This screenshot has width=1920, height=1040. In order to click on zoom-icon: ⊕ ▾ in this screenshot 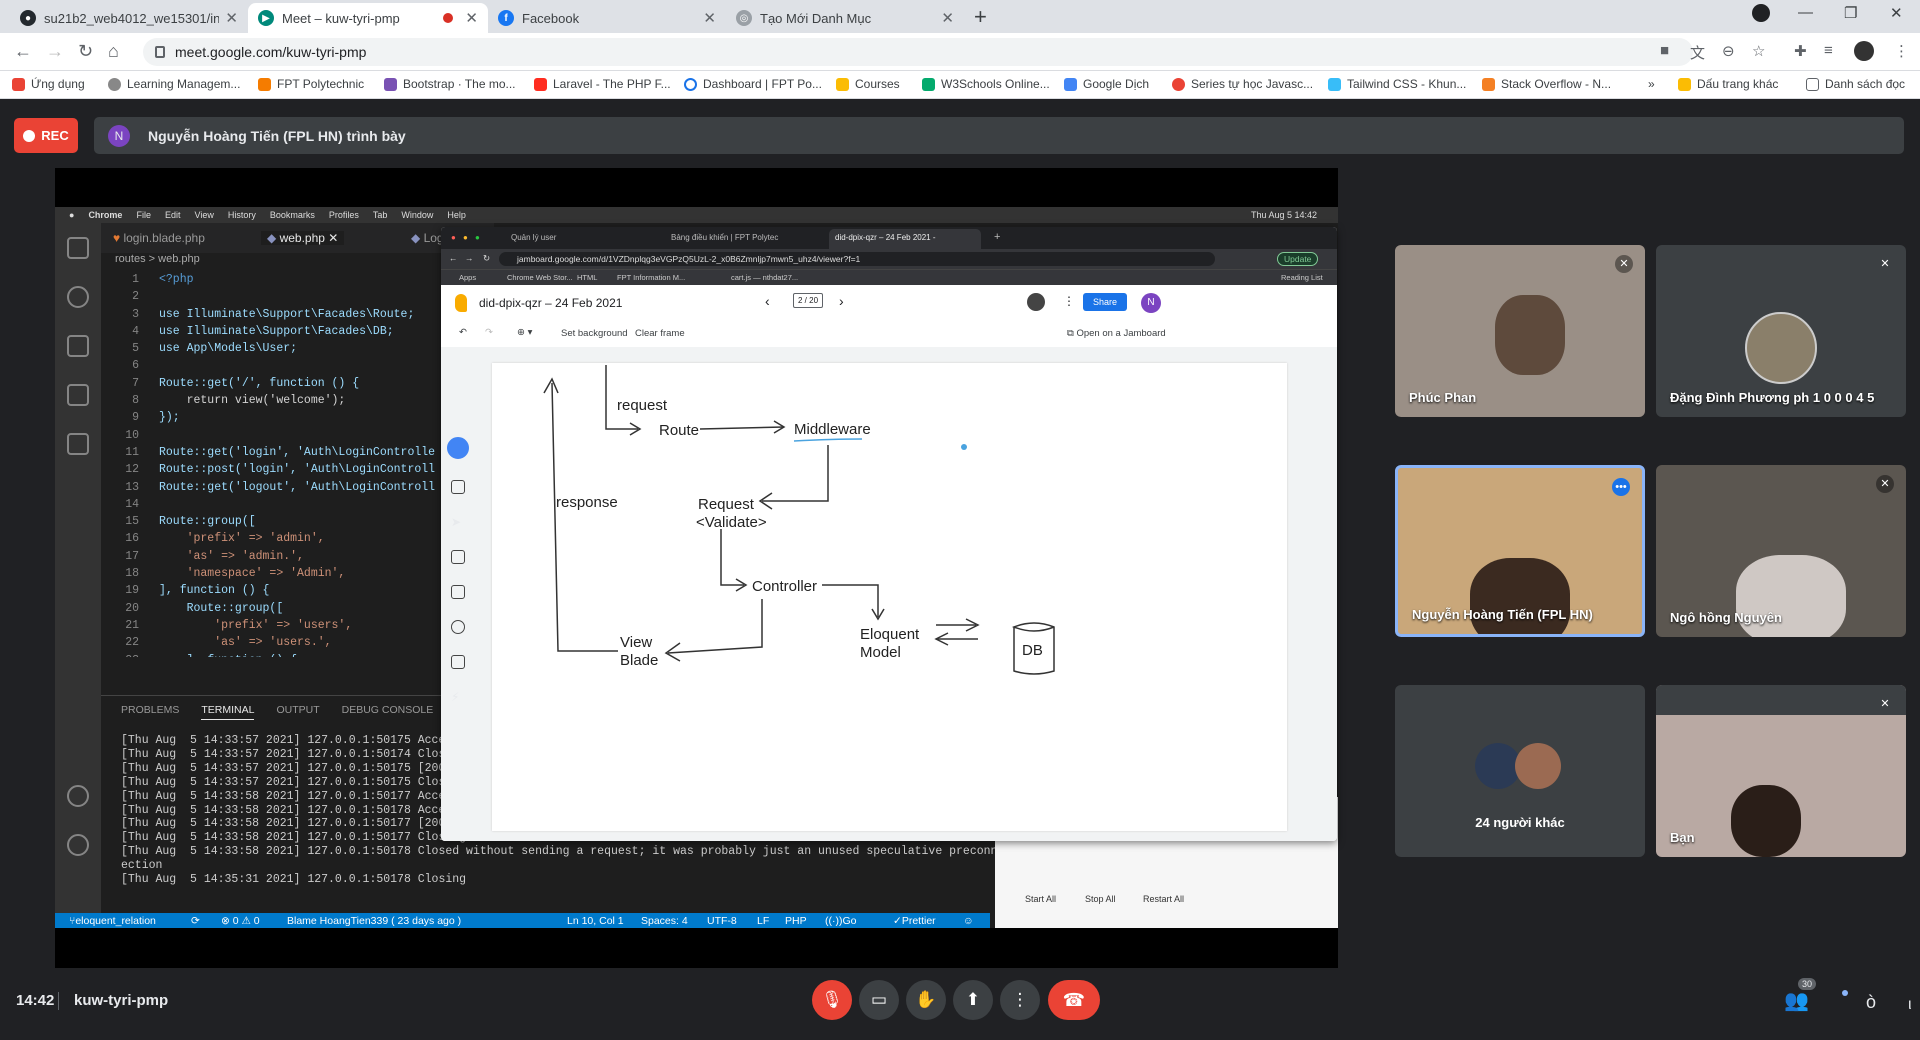, I will do `click(524, 332)`.